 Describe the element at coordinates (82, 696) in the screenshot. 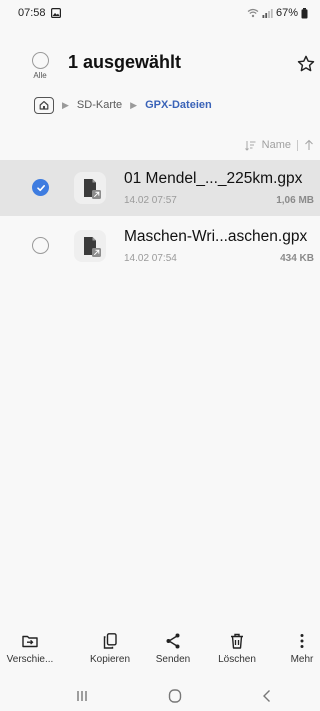

I see `recent-apps-icon` at that location.